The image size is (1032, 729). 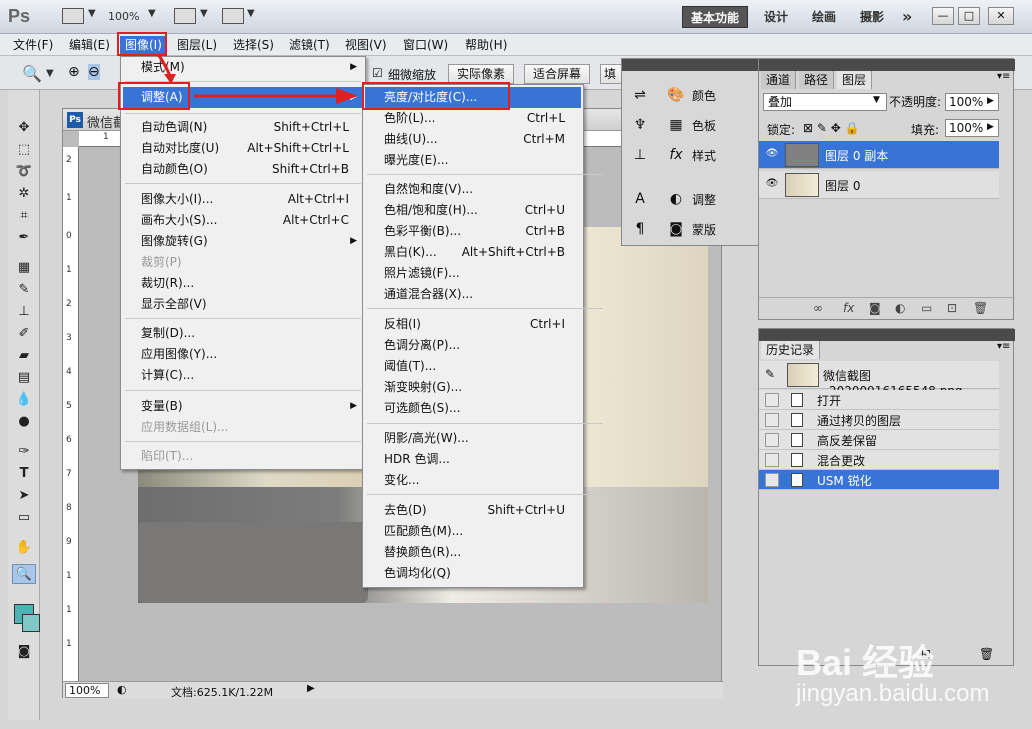 I want to click on gradient-tool-icon: ▤, so click(x=24, y=378).